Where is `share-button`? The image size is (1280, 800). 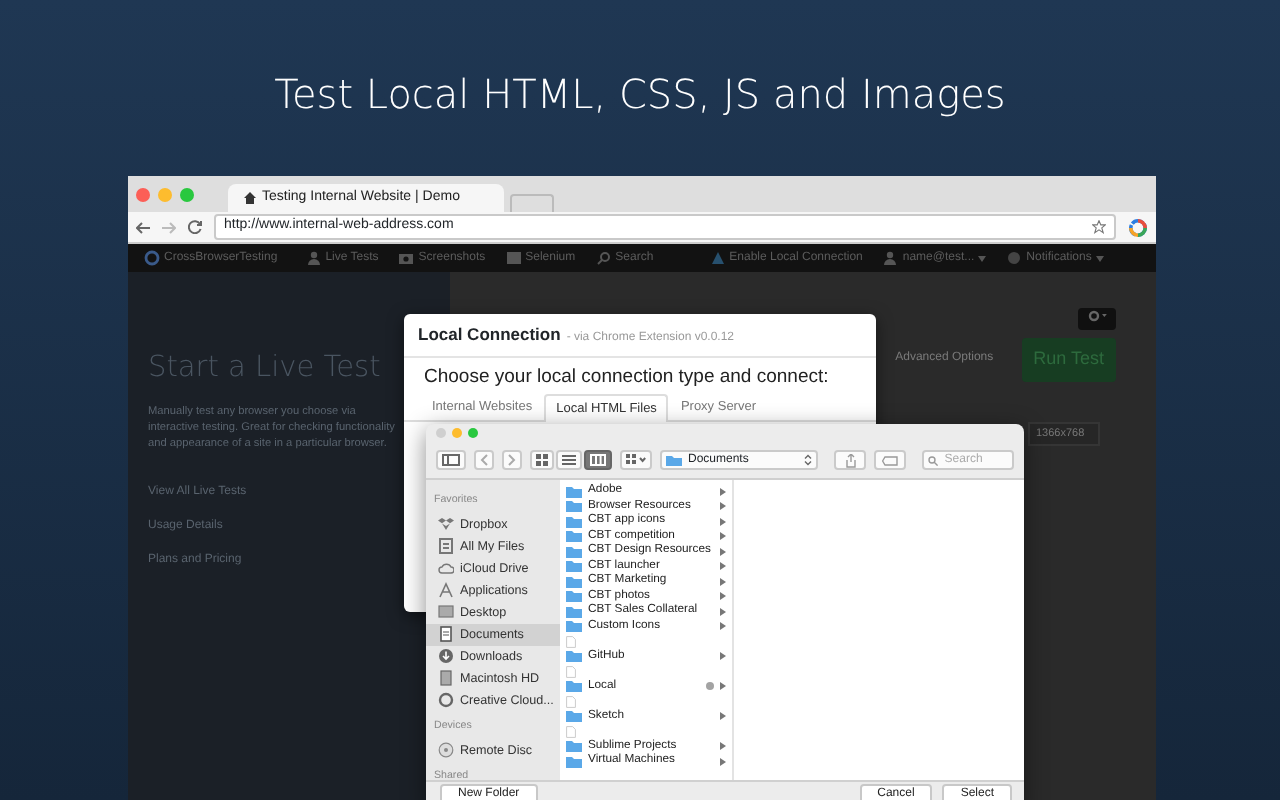
share-button is located at coordinates (850, 460).